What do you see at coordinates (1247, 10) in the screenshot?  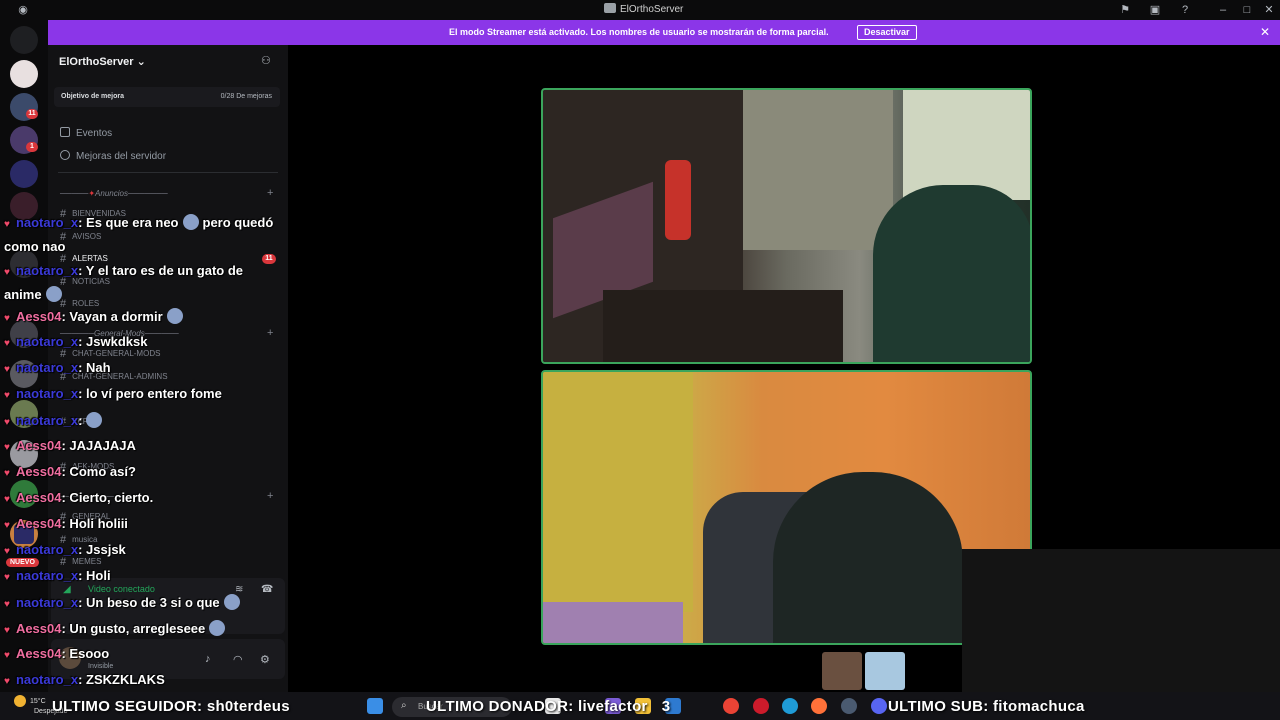 I see `maximize-icon: □` at bounding box center [1247, 10].